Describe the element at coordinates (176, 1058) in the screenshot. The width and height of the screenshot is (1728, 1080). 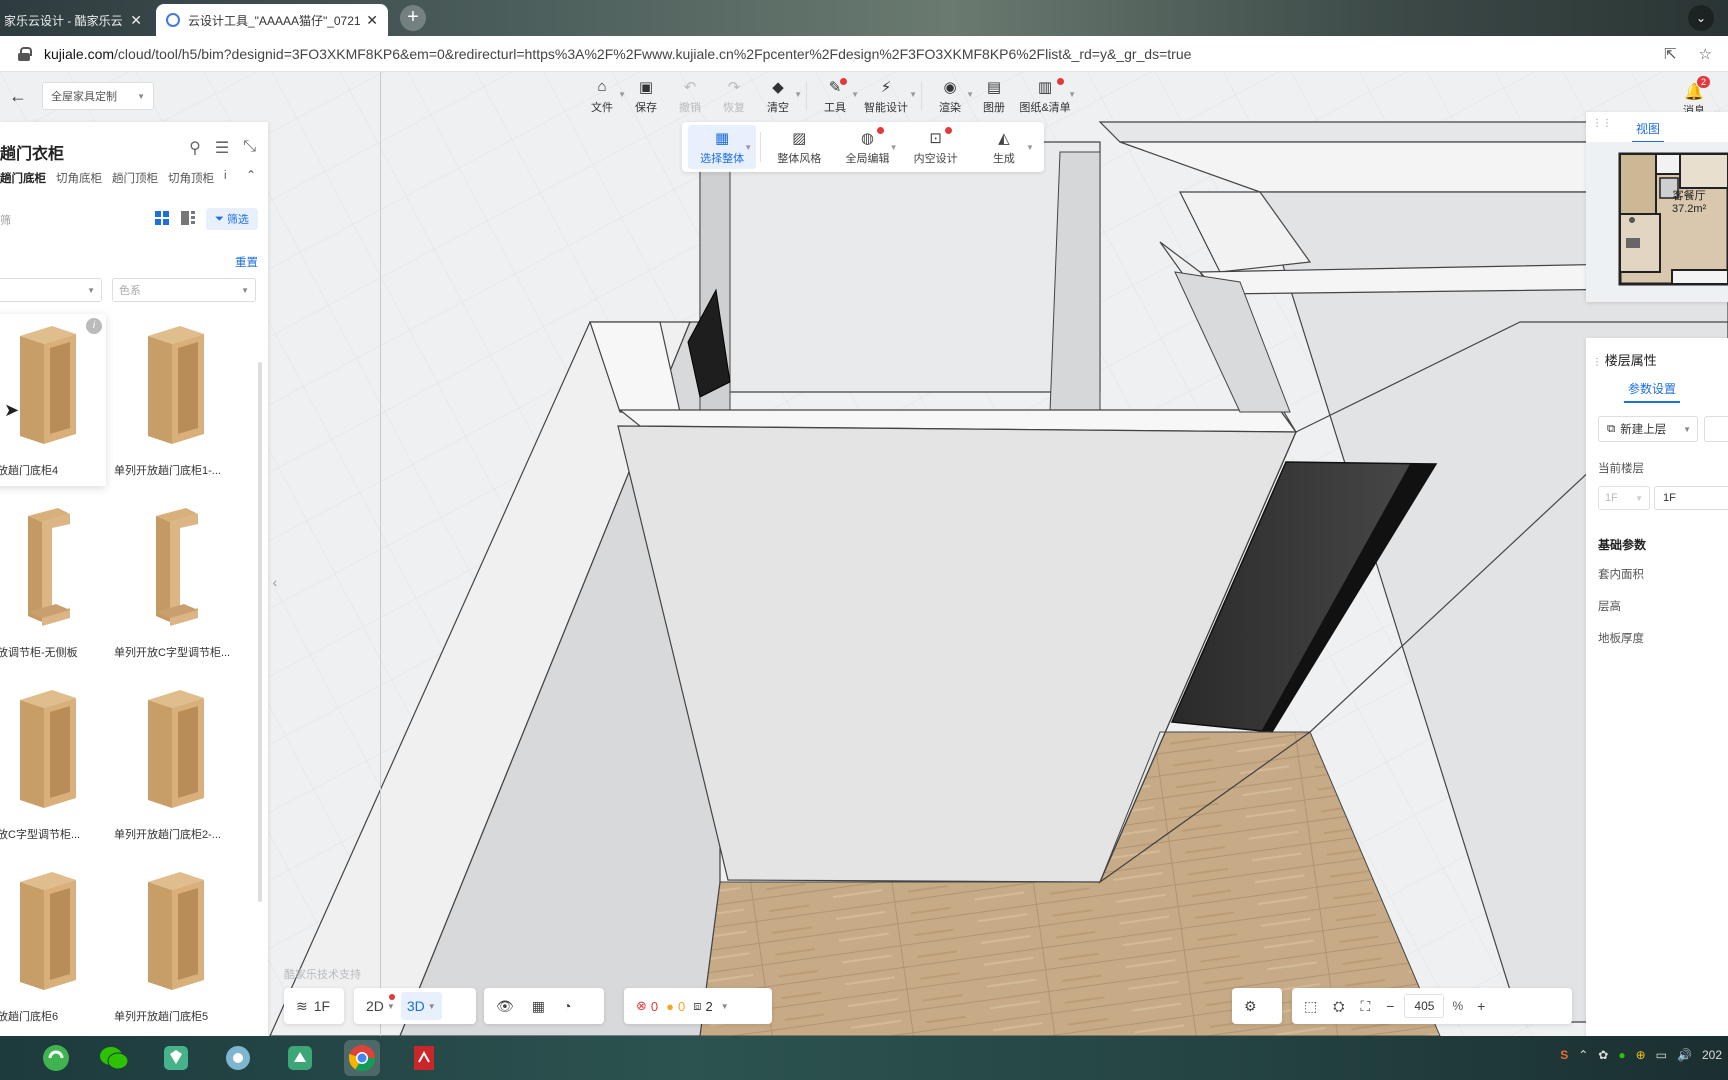
I see `app-shield-icon` at that location.